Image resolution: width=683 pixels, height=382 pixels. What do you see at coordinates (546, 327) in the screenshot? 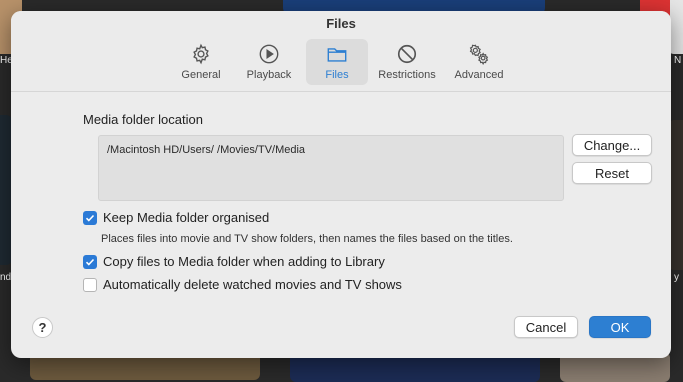
I see `cancel-button: Cancel` at bounding box center [546, 327].